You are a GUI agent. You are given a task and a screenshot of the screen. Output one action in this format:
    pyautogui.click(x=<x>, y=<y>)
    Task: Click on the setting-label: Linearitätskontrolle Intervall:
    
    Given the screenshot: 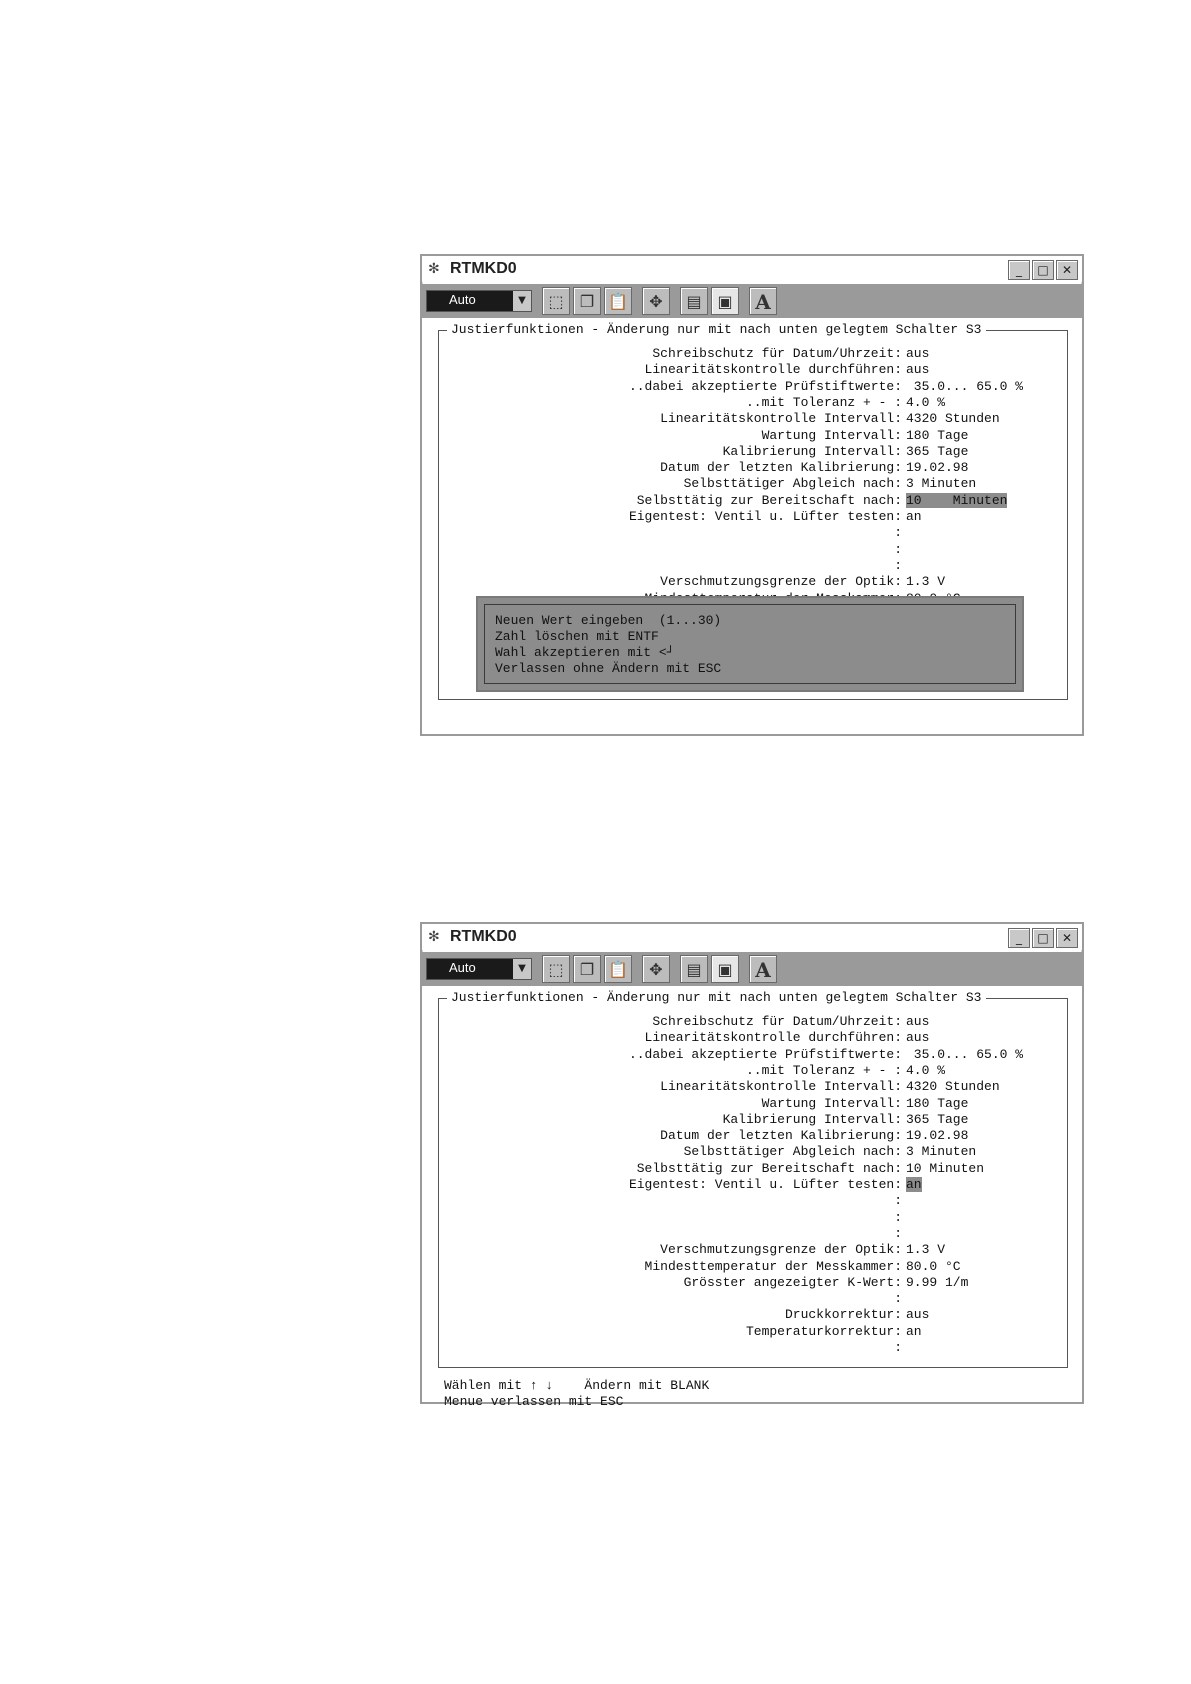 What is the action you would take?
    pyautogui.click(x=781, y=419)
    